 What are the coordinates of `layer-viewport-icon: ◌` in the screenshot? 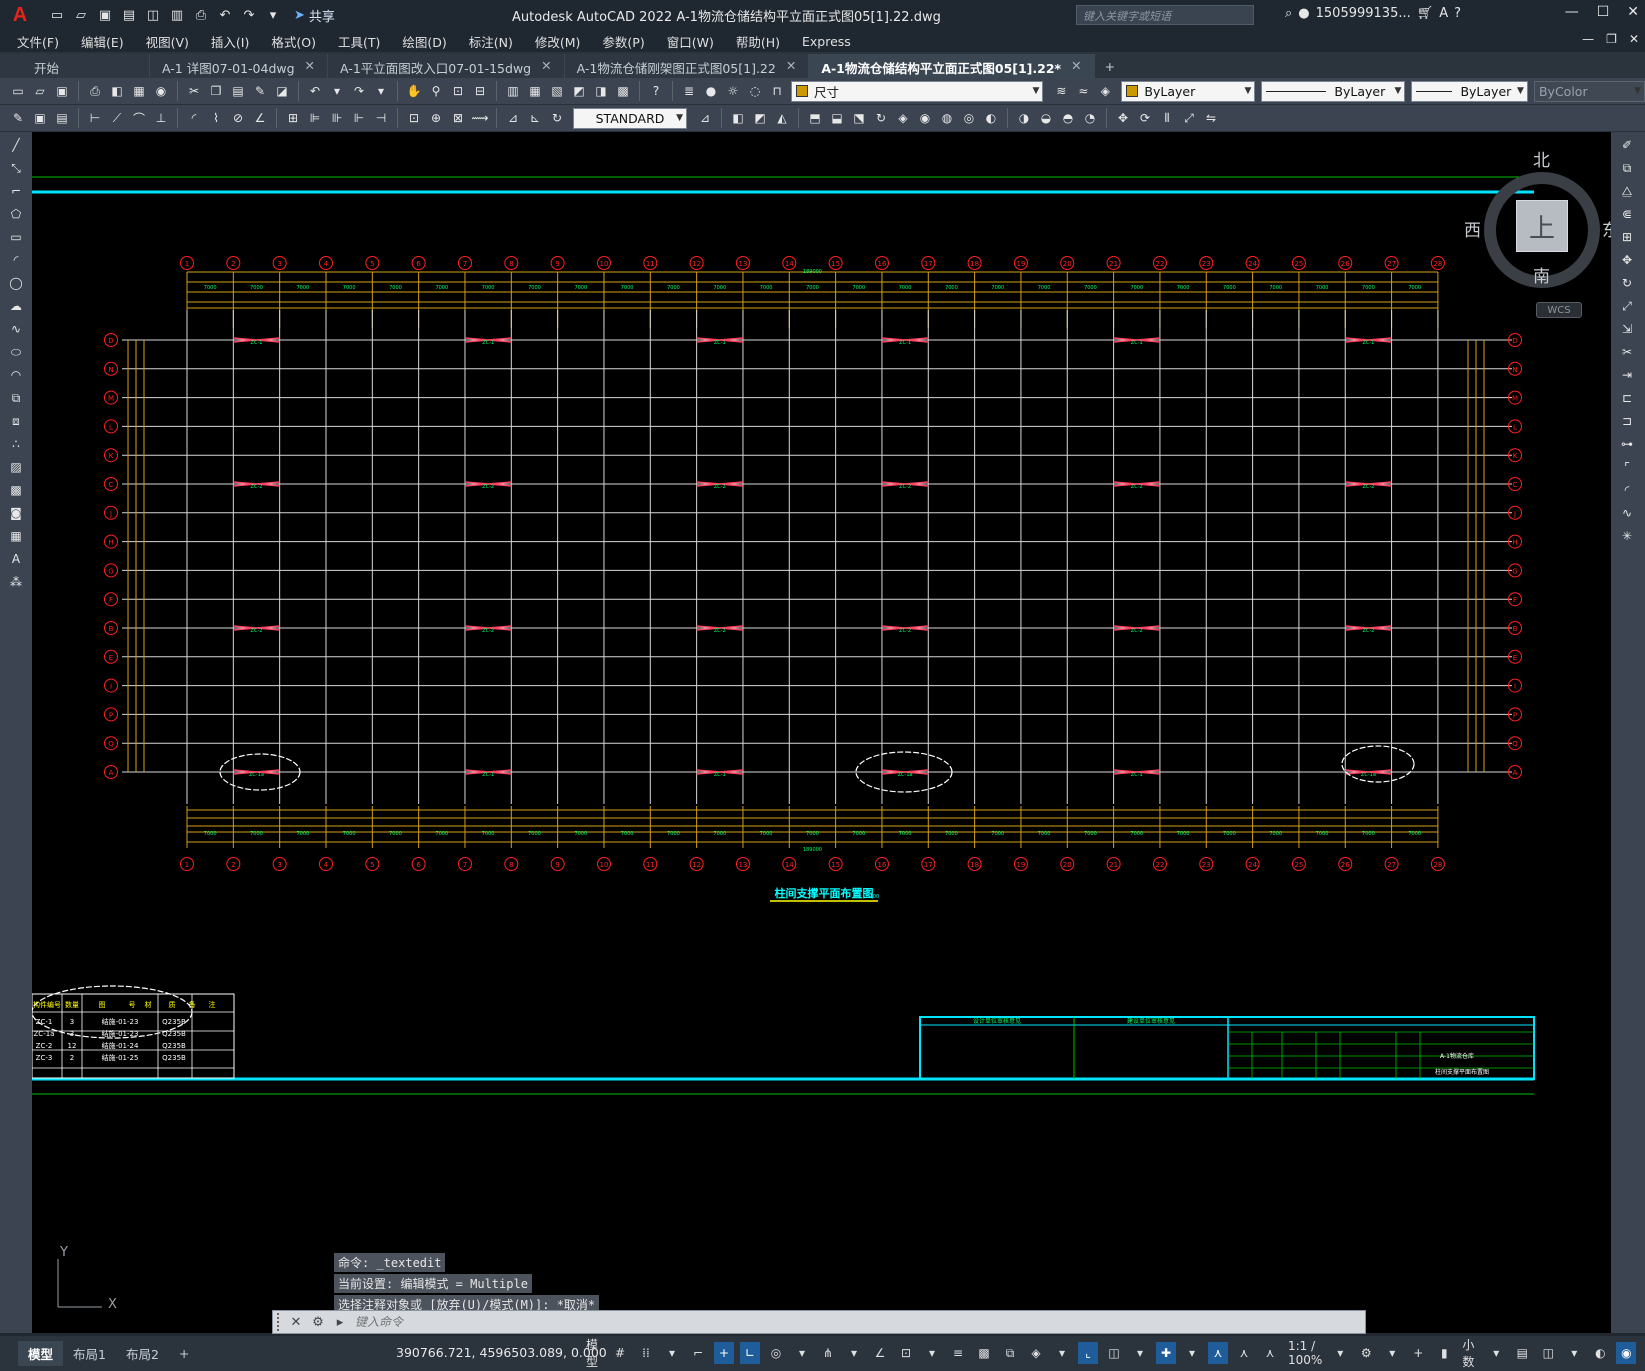 It's located at (755, 91).